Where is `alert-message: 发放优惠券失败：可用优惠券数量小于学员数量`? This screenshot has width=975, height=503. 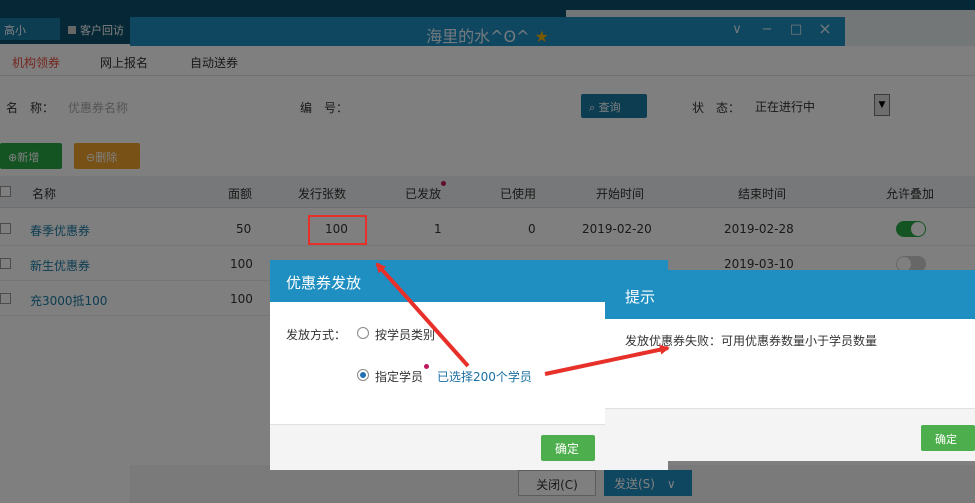 alert-message: 发放优惠券失败：可用优惠券数量小于学员数量 is located at coordinates (751, 341).